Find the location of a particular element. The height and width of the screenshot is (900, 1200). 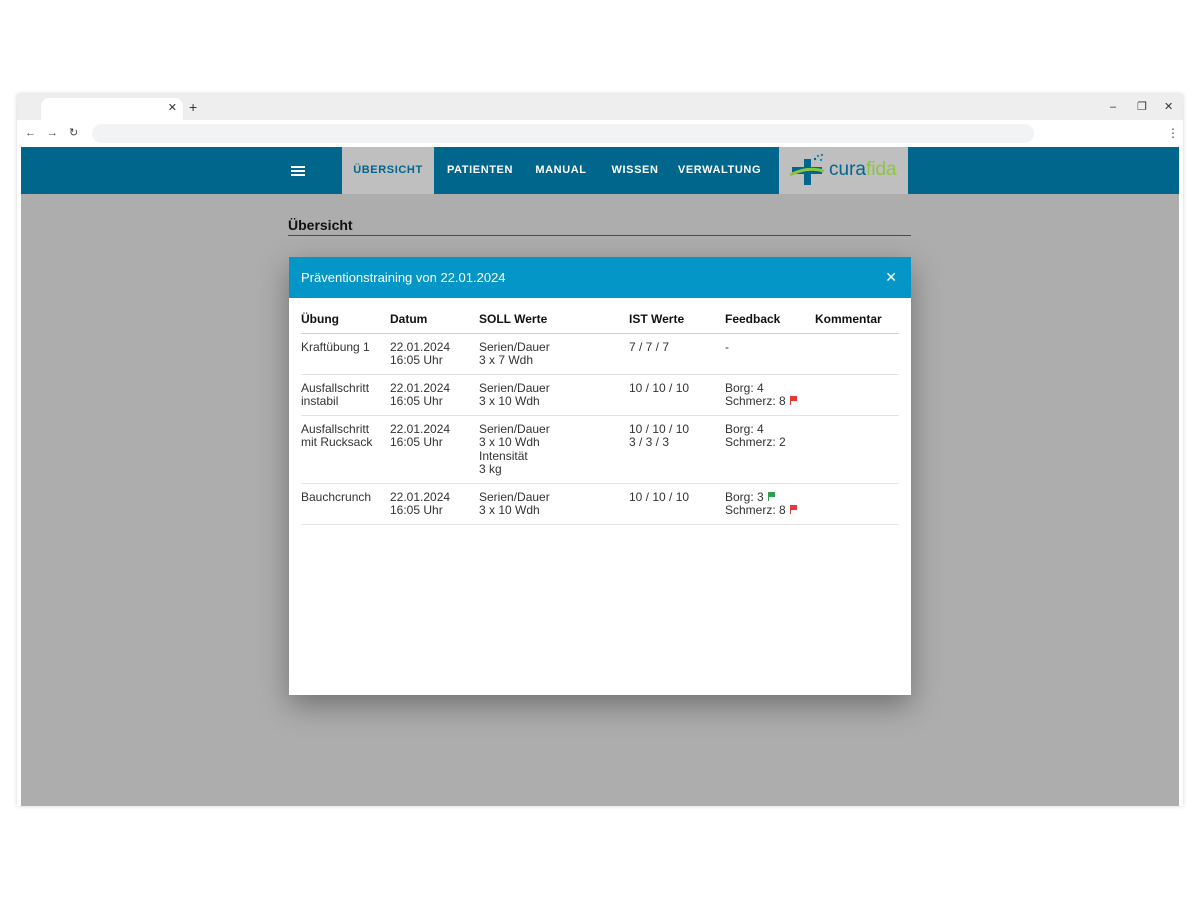

cell-feedback: Borg: 3 Schmerz: 8 is located at coordinates (770, 504).